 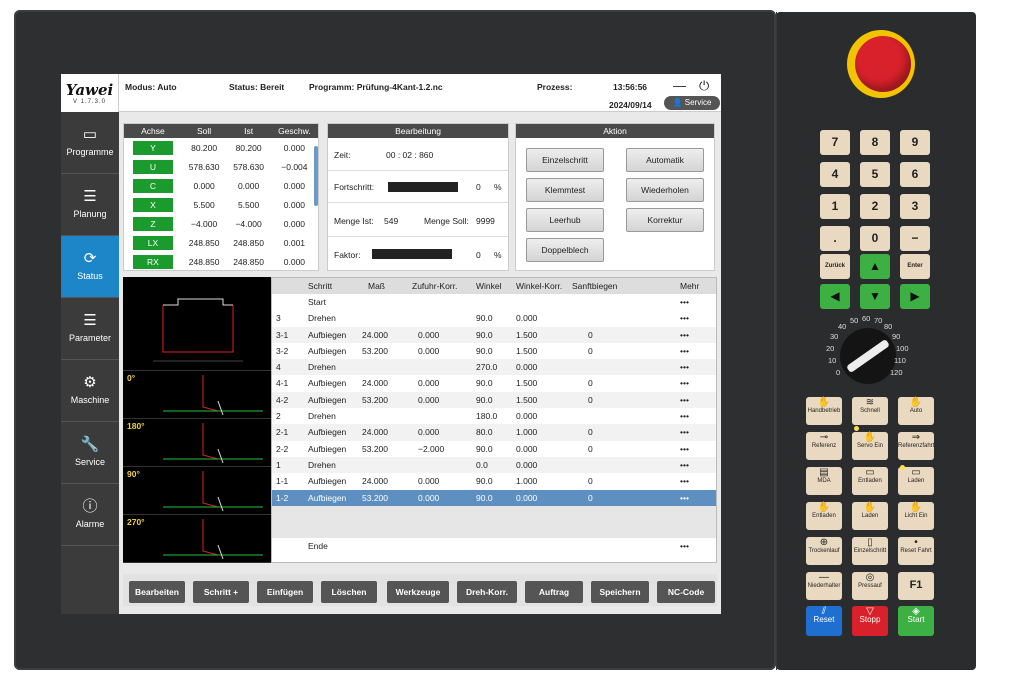 What do you see at coordinates (692, 103) in the screenshot?
I see `service-button: 👤 Service` at bounding box center [692, 103].